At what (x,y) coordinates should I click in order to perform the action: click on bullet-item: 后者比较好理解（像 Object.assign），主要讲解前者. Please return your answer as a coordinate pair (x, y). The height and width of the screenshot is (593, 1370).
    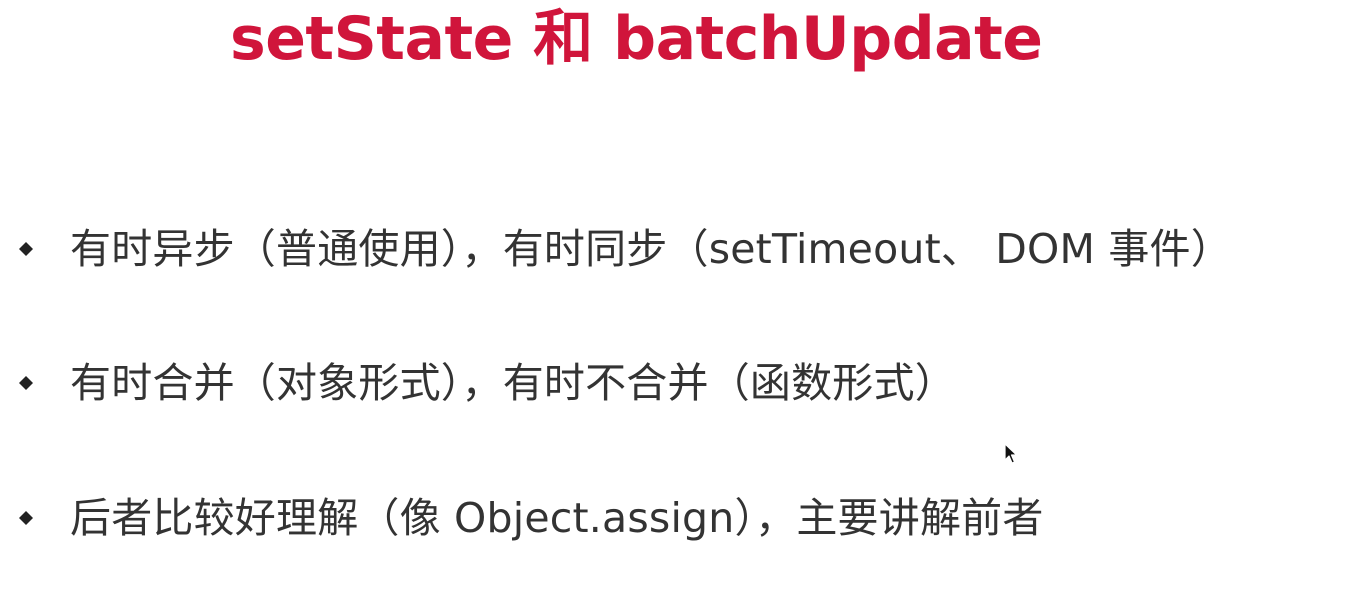
    Looking at the image, I should click on (530, 518).